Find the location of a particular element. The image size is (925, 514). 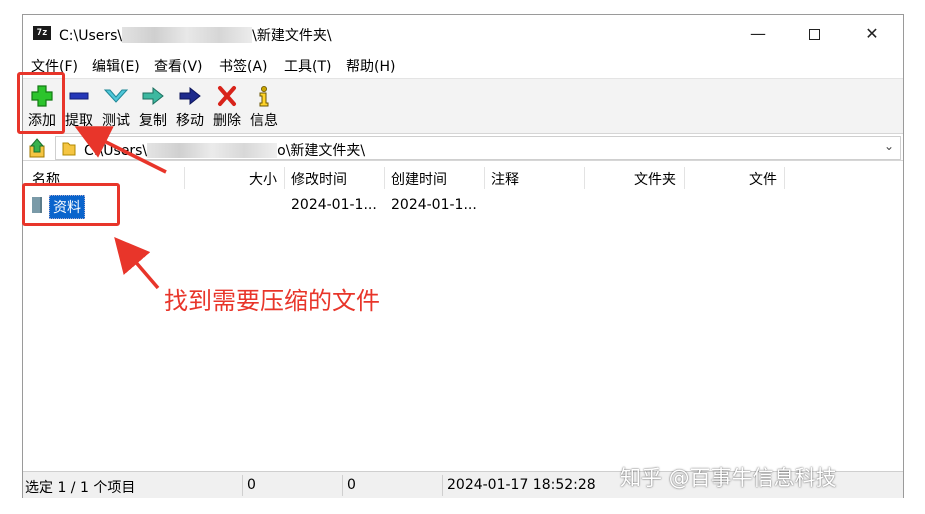

status-datetime: 2024-01-17 18:52:28 is located at coordinates (521, 485).